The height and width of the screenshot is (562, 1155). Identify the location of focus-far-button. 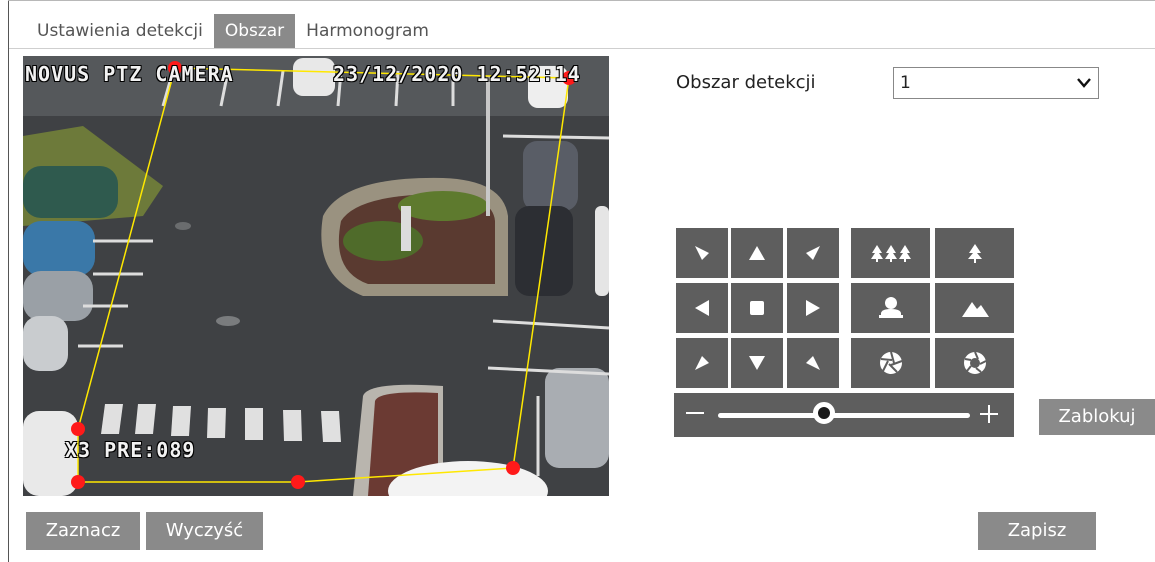
(890, 253).